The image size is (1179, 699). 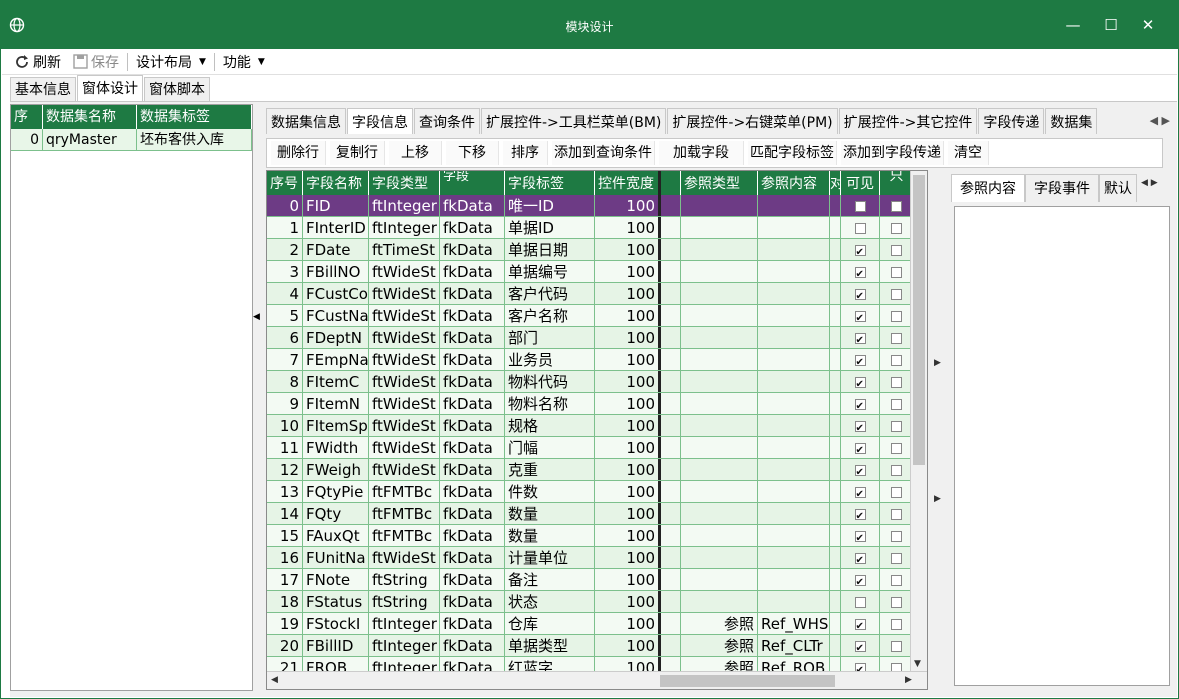 What do you see at coordinates (472, 183) in the screenshot?
I see `col-header-field-kind: 字段` at bounding box center [472, 183].